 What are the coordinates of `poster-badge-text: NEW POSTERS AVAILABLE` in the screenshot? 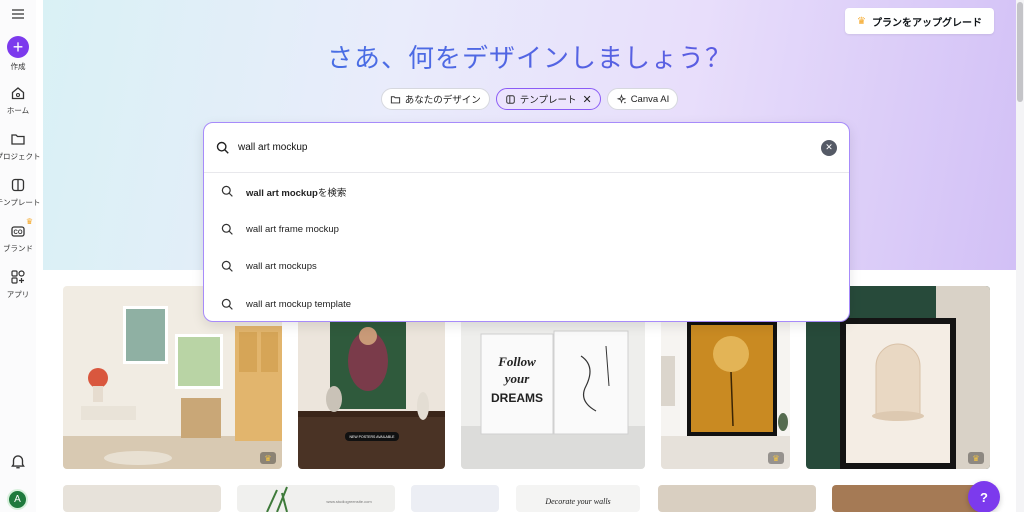 It's located at (373, 437).